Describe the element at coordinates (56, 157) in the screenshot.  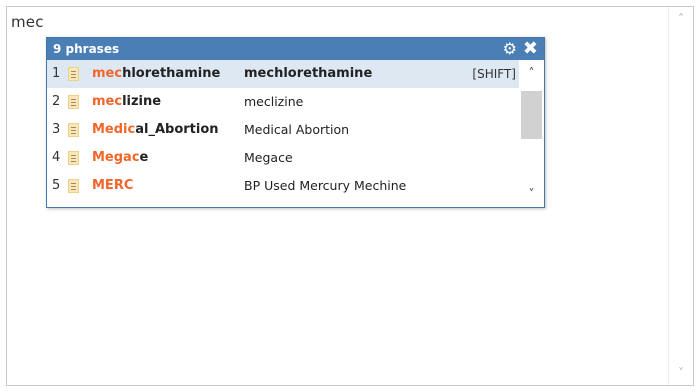
I see `item-number: 4` at that location.